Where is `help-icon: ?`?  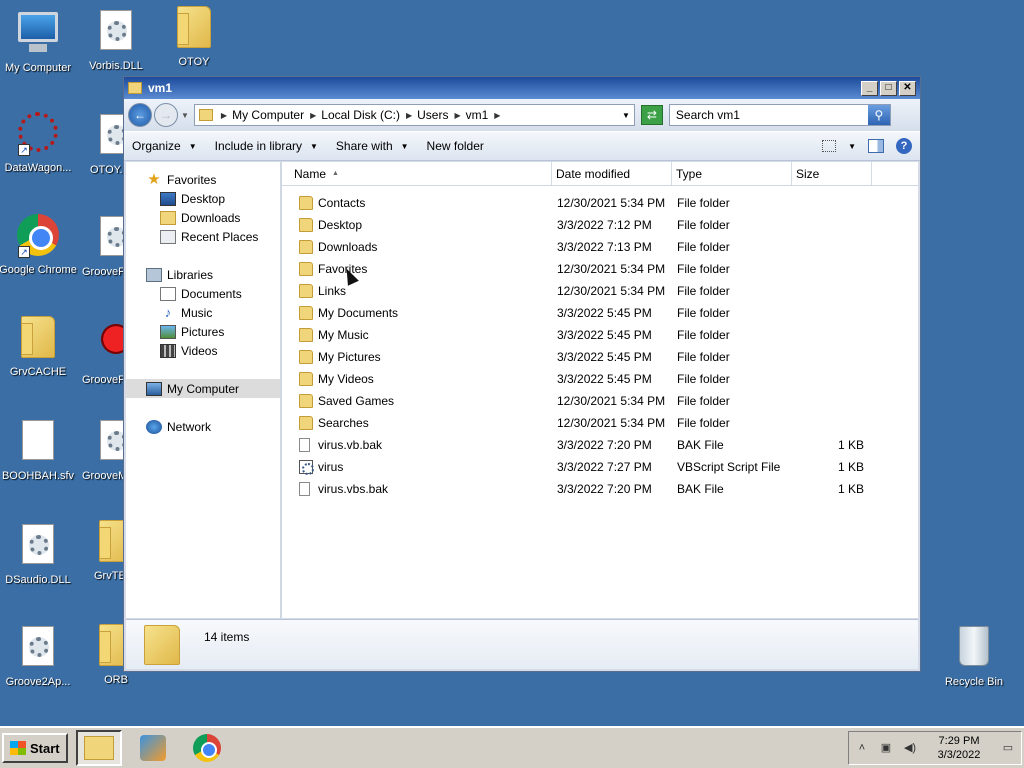
help-icon: ? is located at coordinates (904, 146).